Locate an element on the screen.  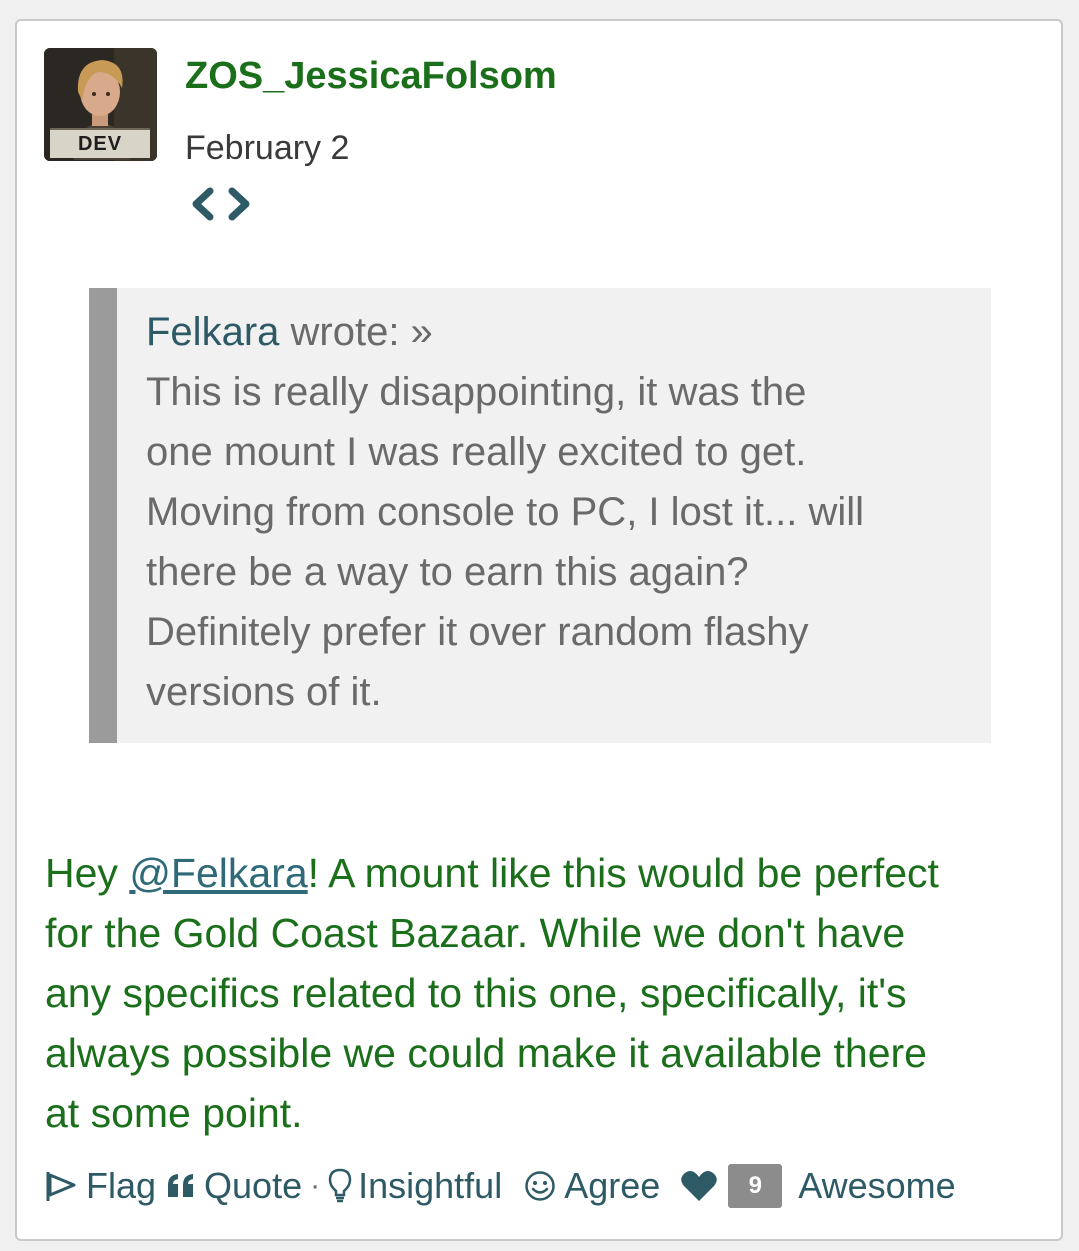
mention-link: @Felkara is located at coordinates (218, 873).